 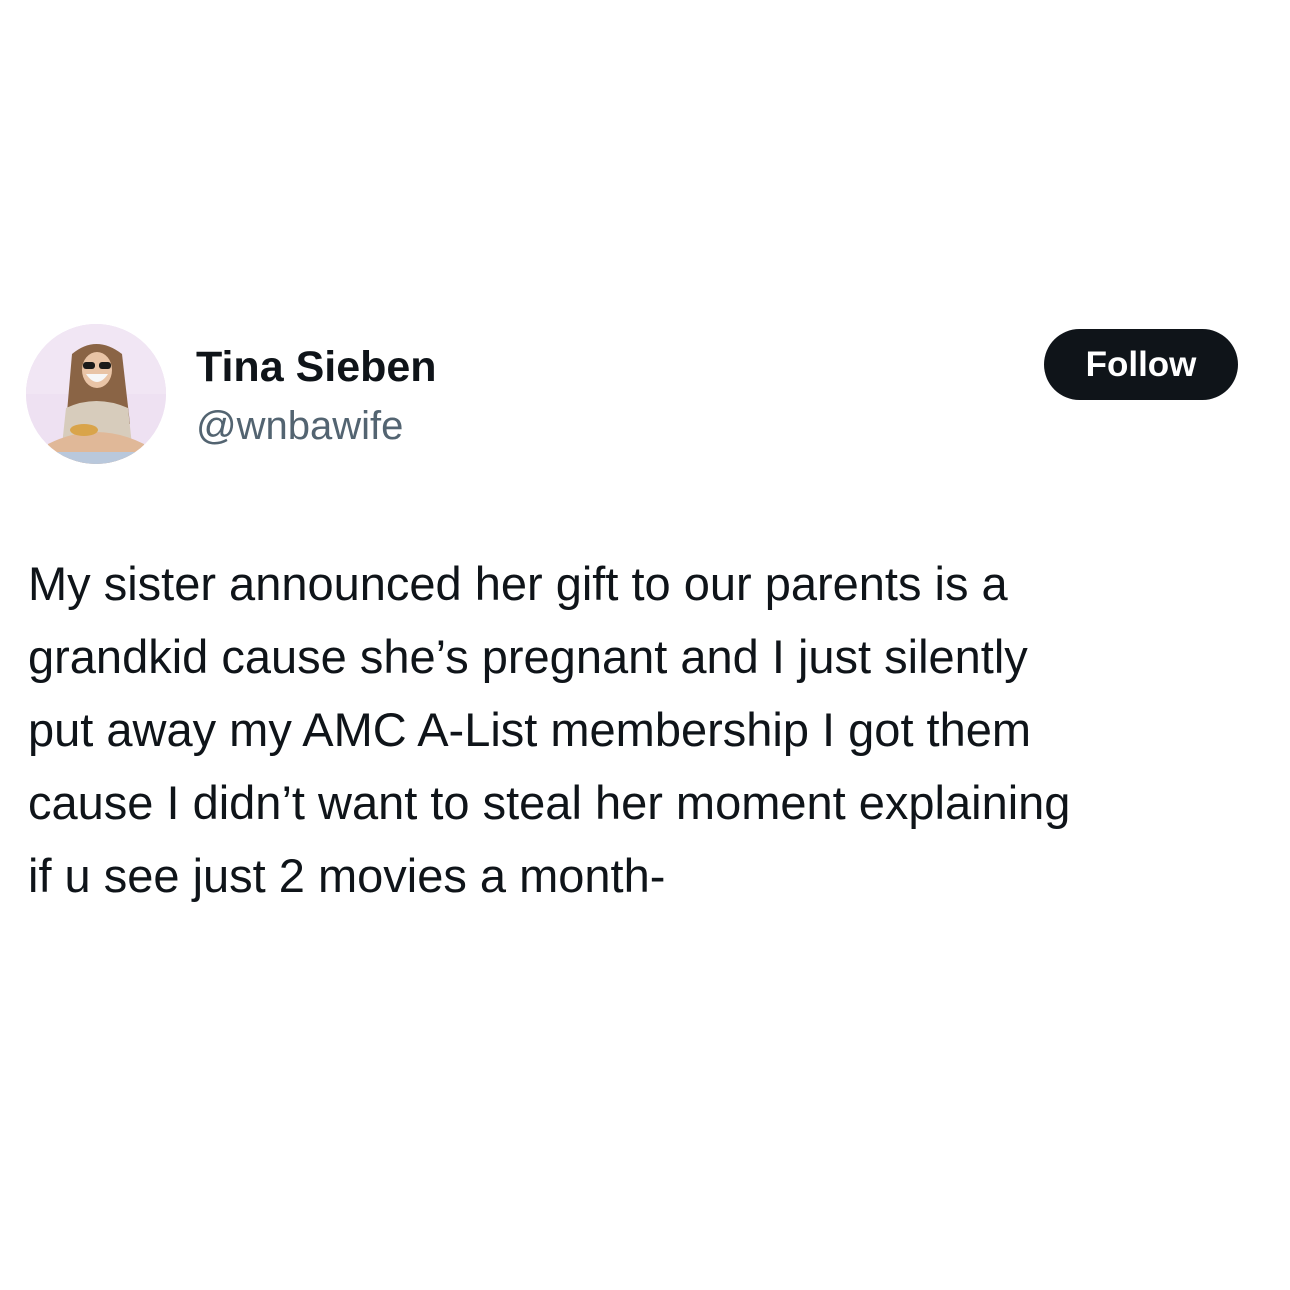 I want to click on tweet-text-line: if u see just 2 movies a month-, so click(x=347, y=875).